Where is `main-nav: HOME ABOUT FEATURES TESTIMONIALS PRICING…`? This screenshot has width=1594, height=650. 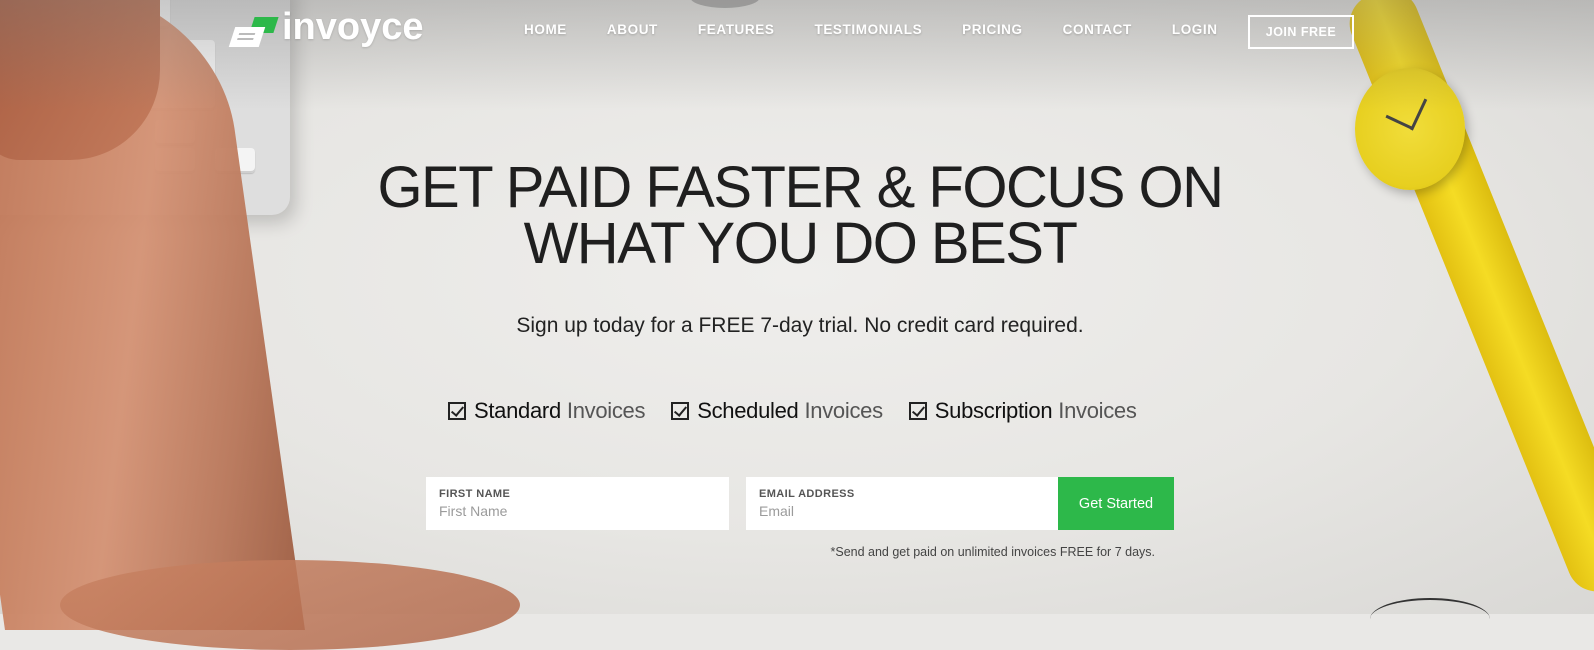 main-nav: HOME ABOUT FEATURES TESTIMONIALS PRICING… is located at coordinates (891, 29).